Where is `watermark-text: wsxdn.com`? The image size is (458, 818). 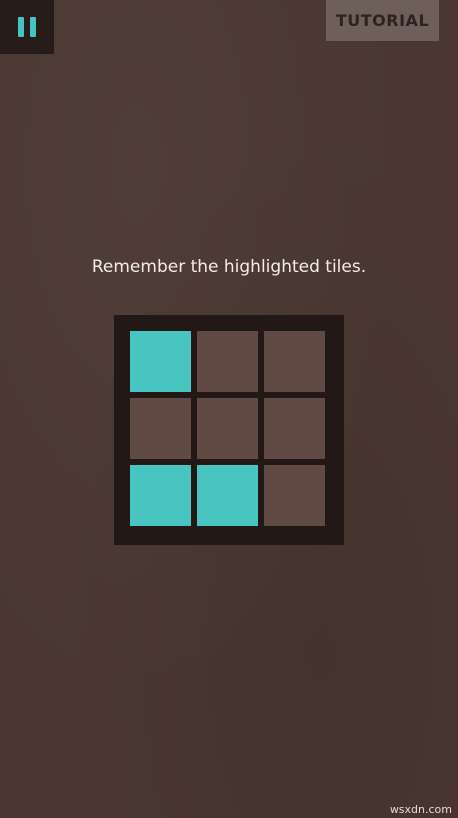
watermark-text: wsxdn.com is located at coordinates (420, 809).